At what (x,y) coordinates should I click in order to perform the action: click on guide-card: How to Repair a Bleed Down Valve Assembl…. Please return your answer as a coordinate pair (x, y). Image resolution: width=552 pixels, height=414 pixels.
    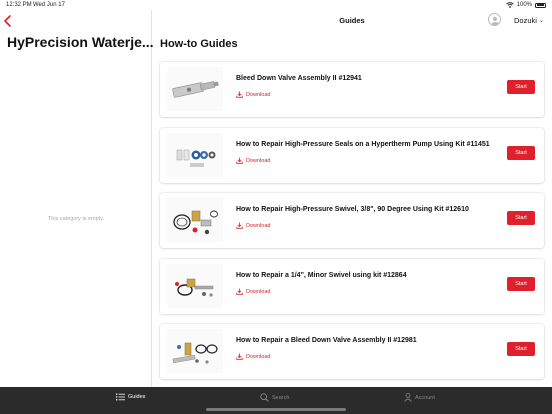
    Looking at the image, I should click on (352, 351).